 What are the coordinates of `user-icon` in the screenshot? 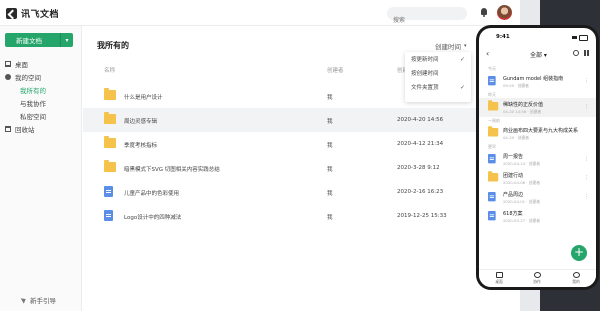 It's located at (576, 275).